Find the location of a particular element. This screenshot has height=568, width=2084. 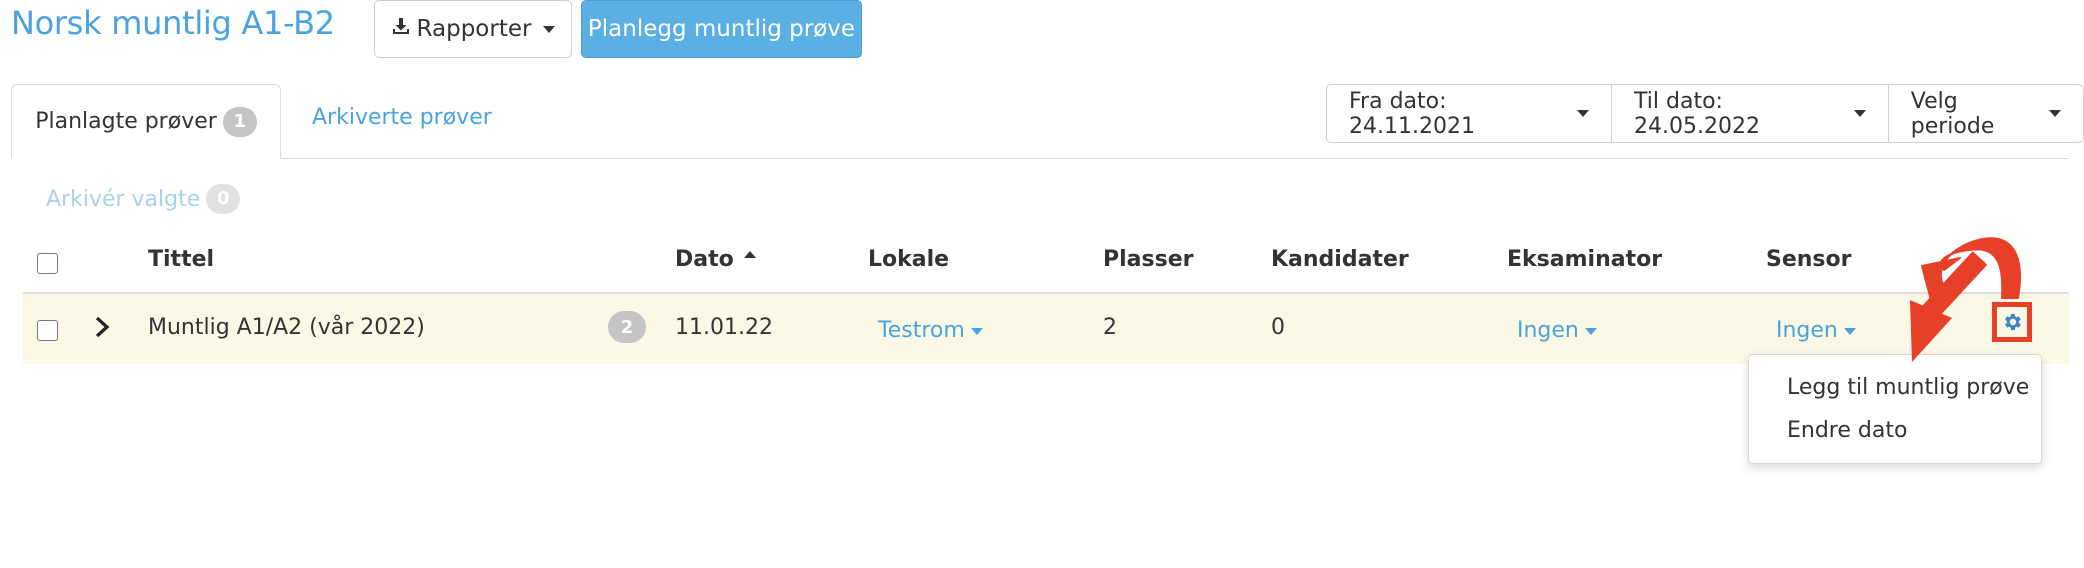

row-count-badge: 2 is located at coordinates (627, 327).